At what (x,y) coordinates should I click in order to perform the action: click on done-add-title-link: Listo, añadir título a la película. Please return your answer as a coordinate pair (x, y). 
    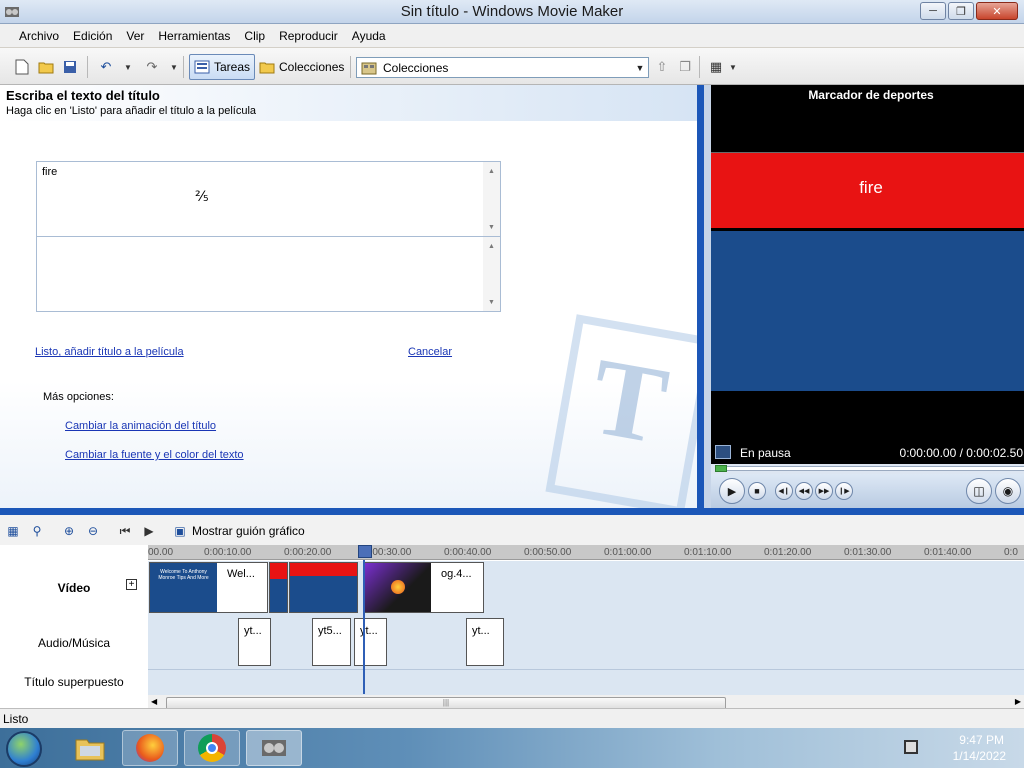
    Looking at the image, I should click on (109, 352).